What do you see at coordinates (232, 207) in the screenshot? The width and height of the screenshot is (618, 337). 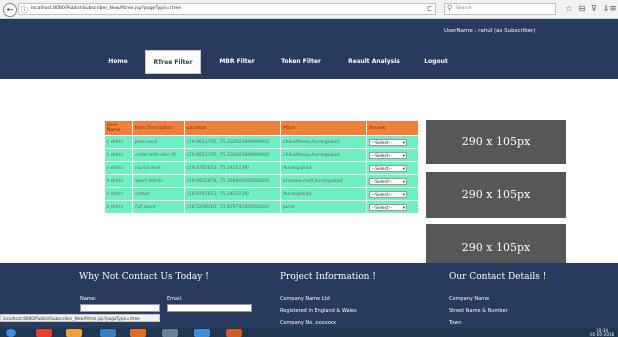 I see `cell-location: (18.5204303, 73.85674360000002)` at bounding box center [232, 207].